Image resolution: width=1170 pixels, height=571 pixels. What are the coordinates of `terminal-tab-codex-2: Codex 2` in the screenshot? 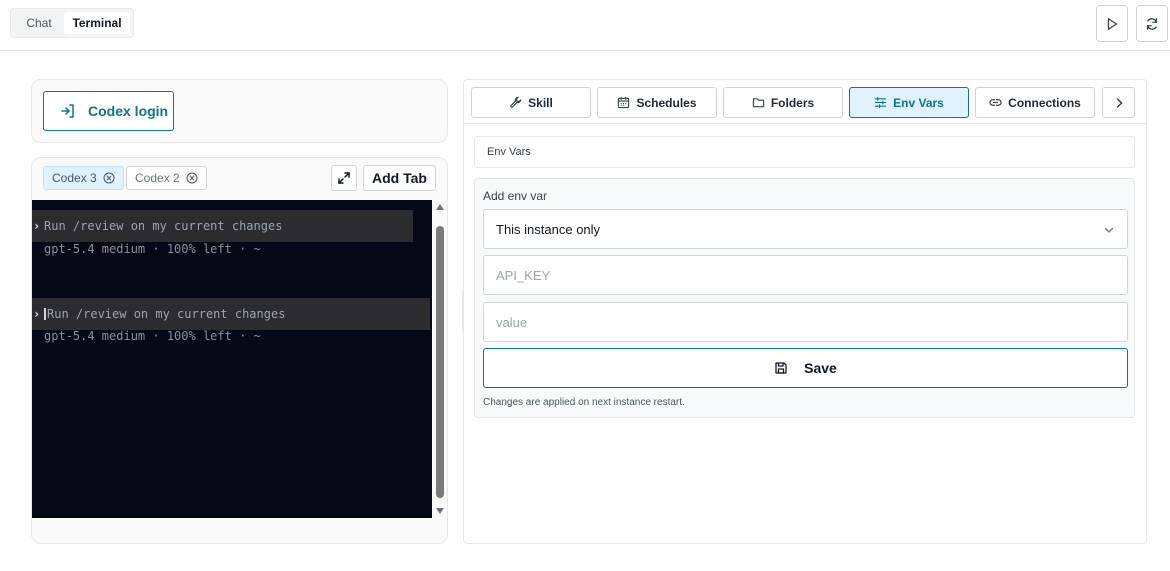 It's located at (166, 178).